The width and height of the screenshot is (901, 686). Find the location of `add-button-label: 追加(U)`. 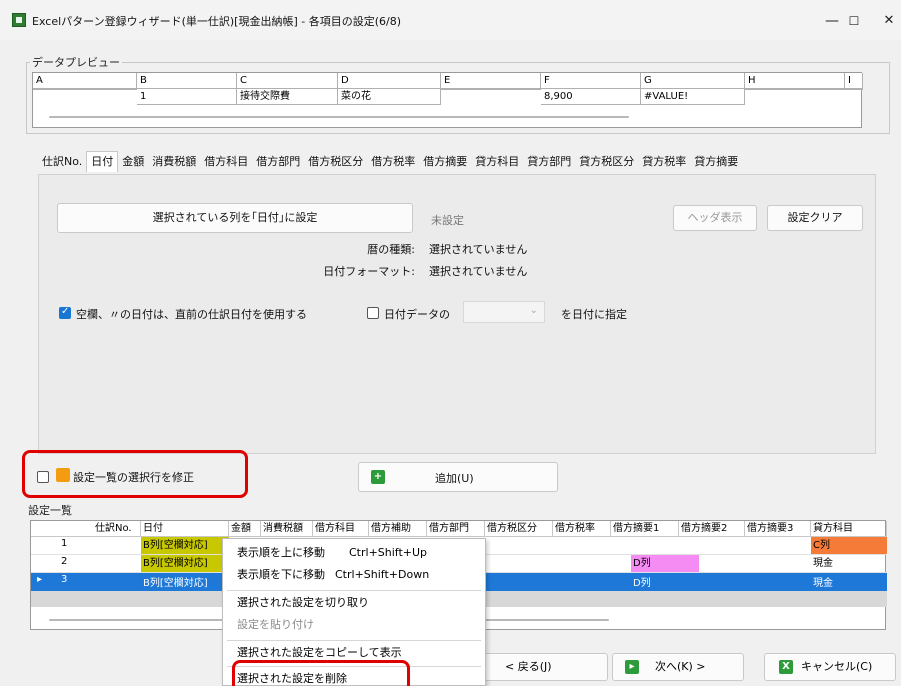

add-button-label: 追加(U) is located at coordinates (454, 478).